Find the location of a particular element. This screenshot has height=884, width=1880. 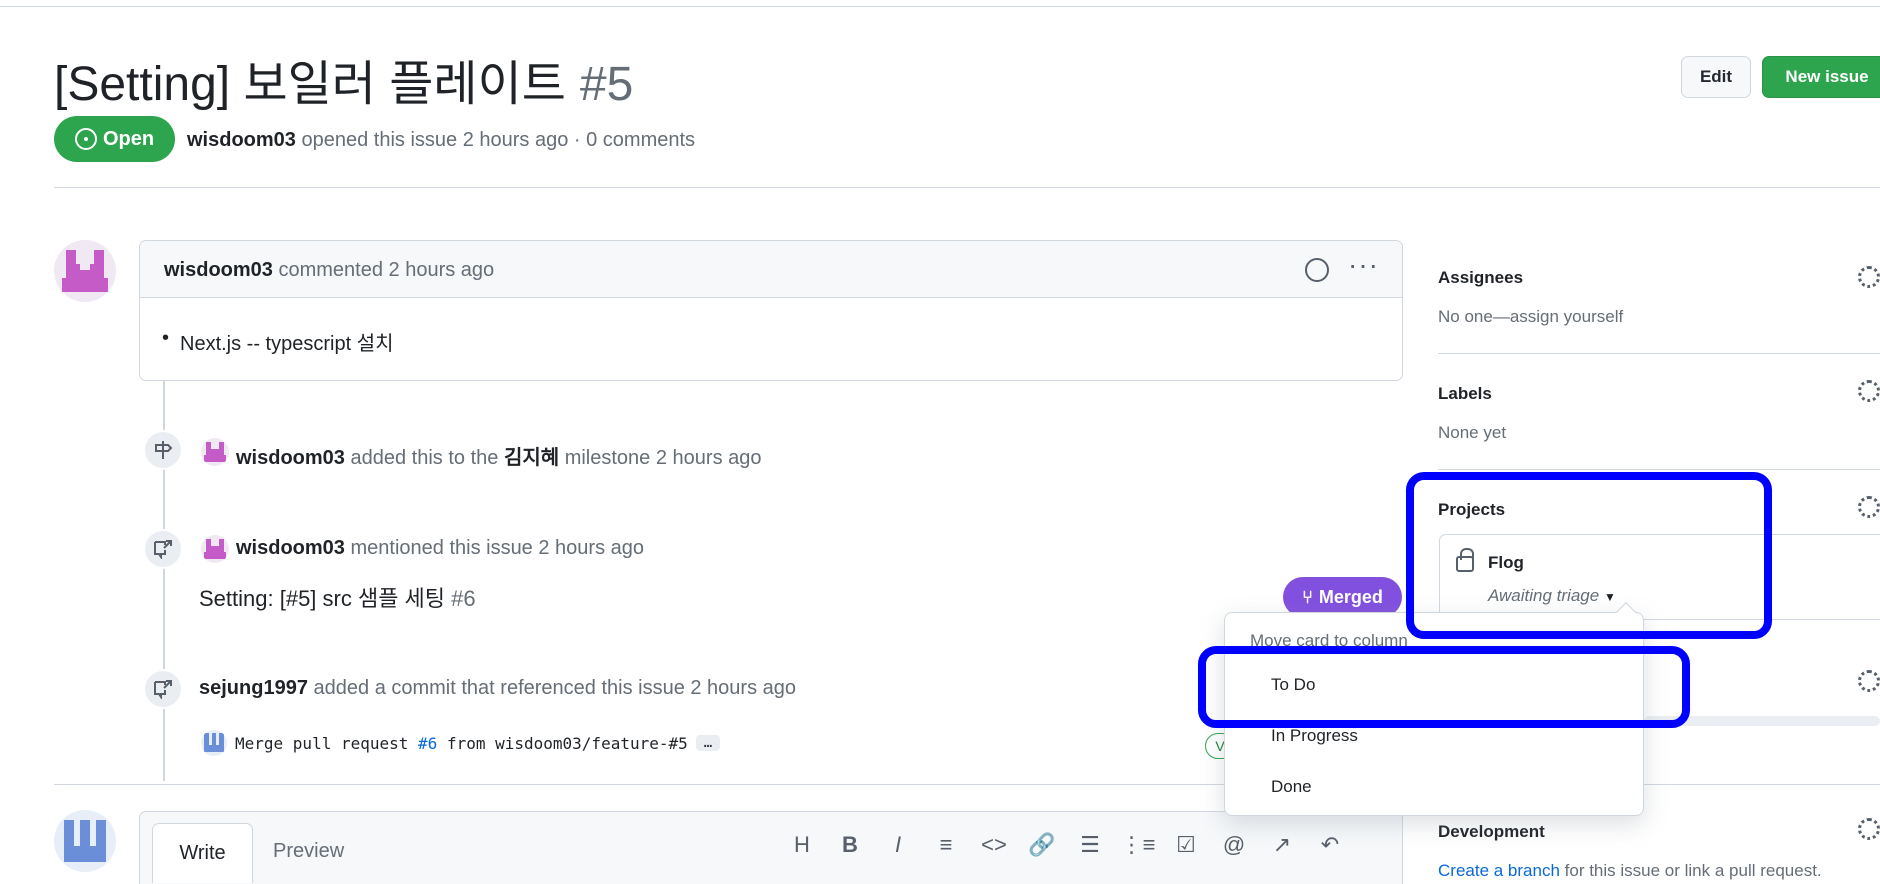

header-divider is located at coordinates (967, 187).